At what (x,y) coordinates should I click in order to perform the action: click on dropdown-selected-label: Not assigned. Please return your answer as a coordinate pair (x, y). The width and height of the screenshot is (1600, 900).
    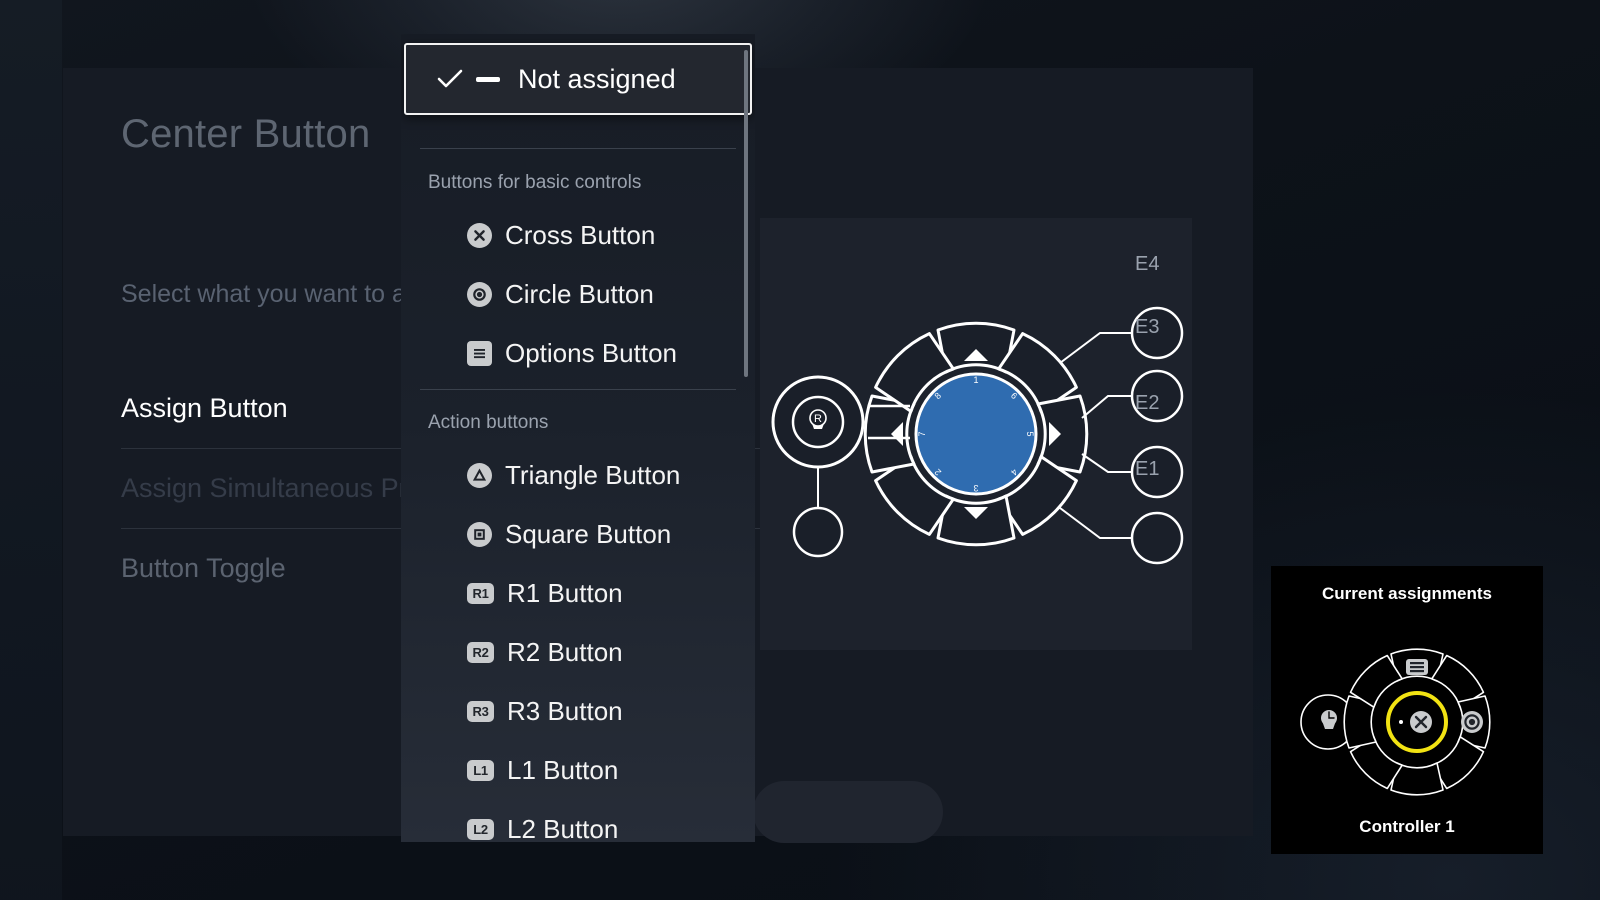
    Looking at the image, I should click on (597, 78).